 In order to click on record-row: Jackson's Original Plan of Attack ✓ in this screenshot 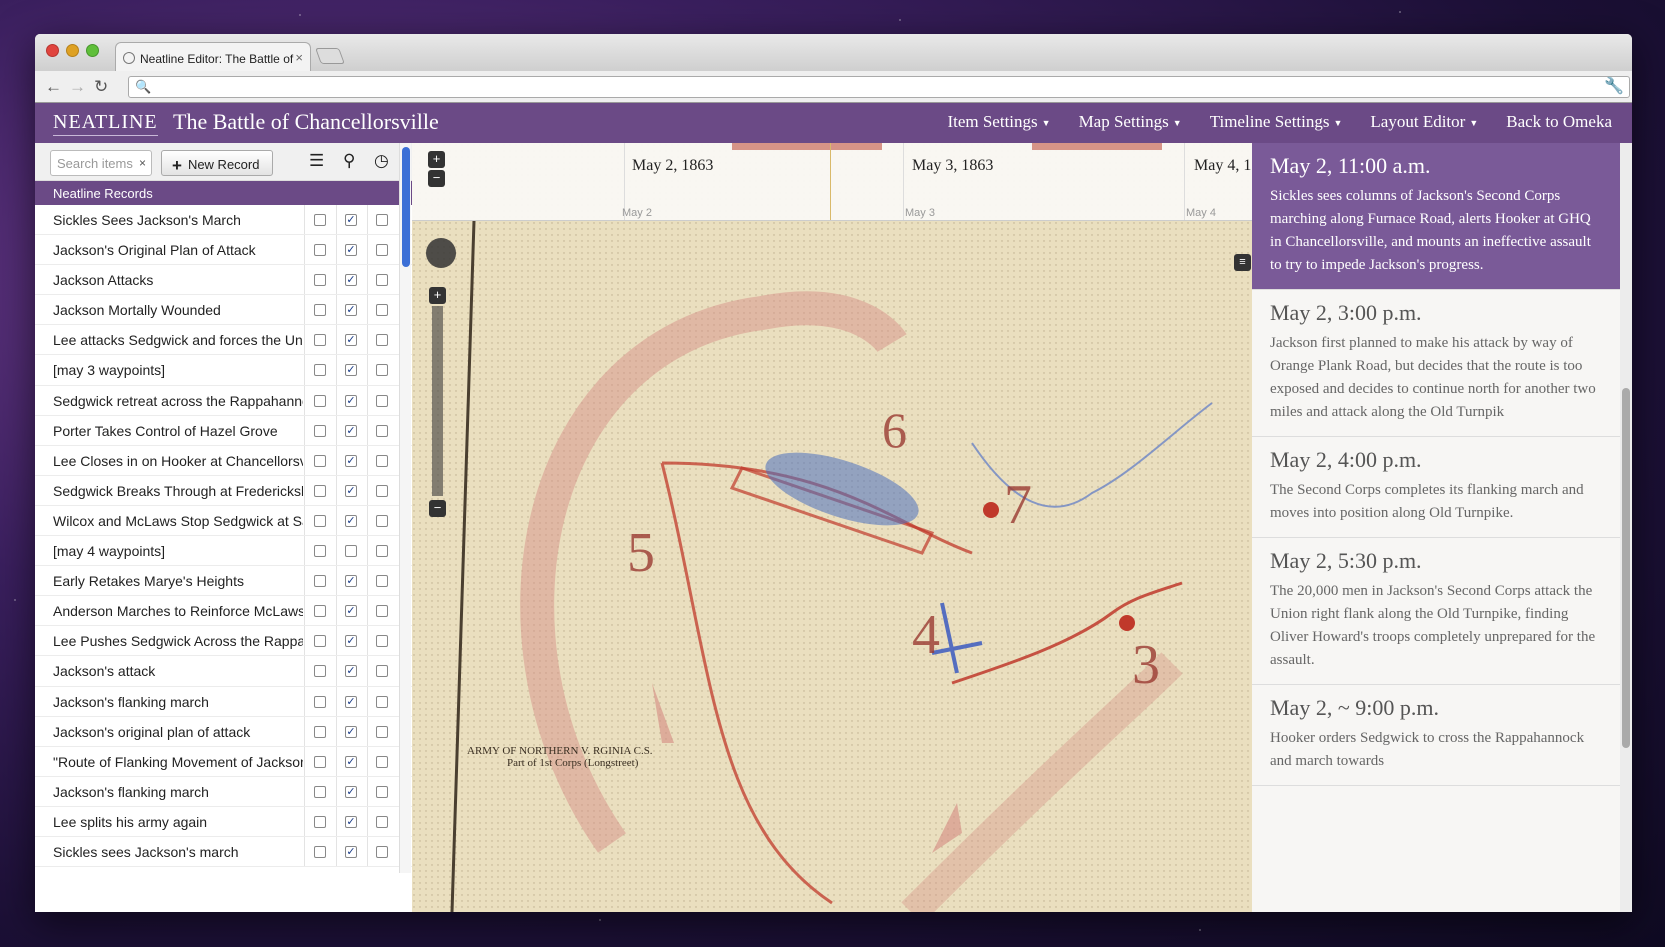, I will do `click(223, 250)`.